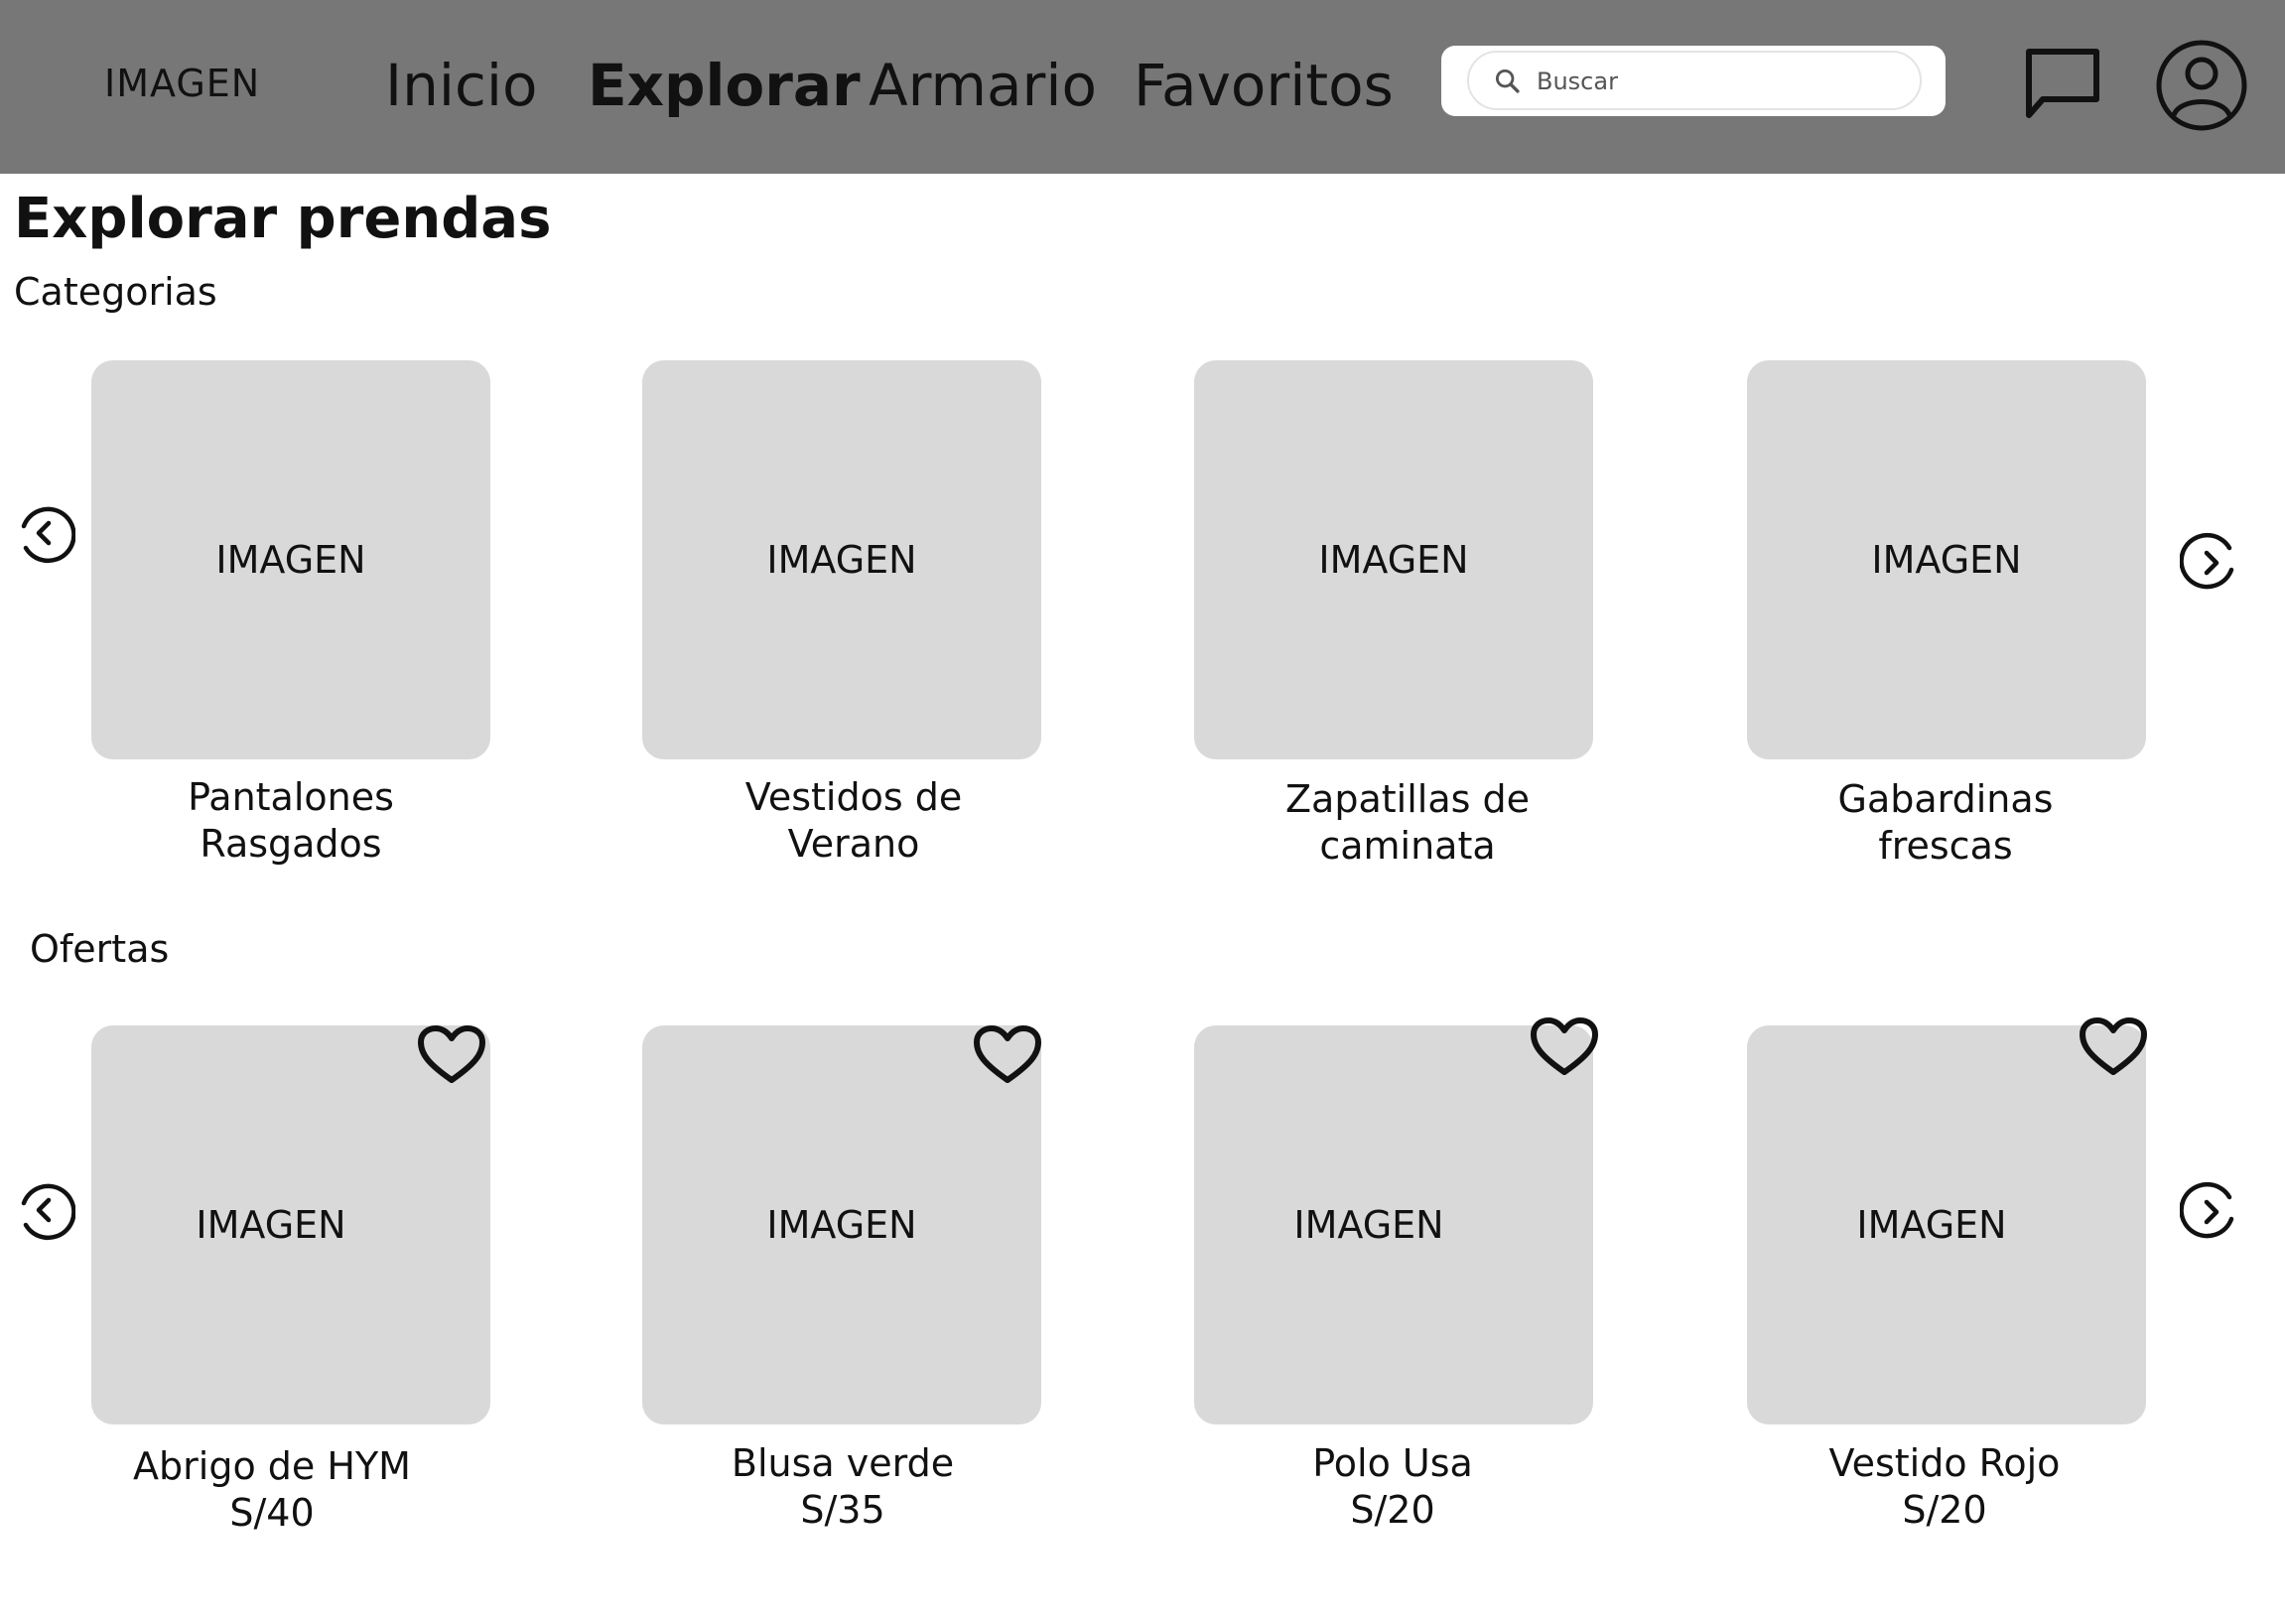  I want to click on offer-price: S/40, so click(272, 1513).